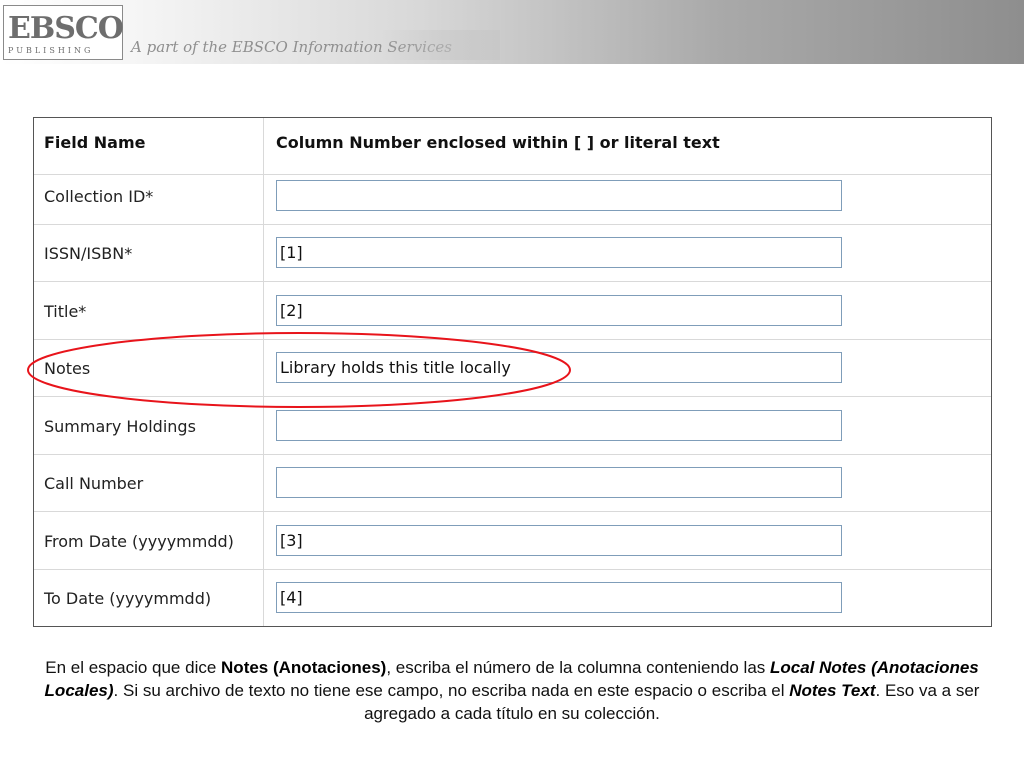  I want to click on logo-subtitle: PUBLISHING, so click(51, 50).